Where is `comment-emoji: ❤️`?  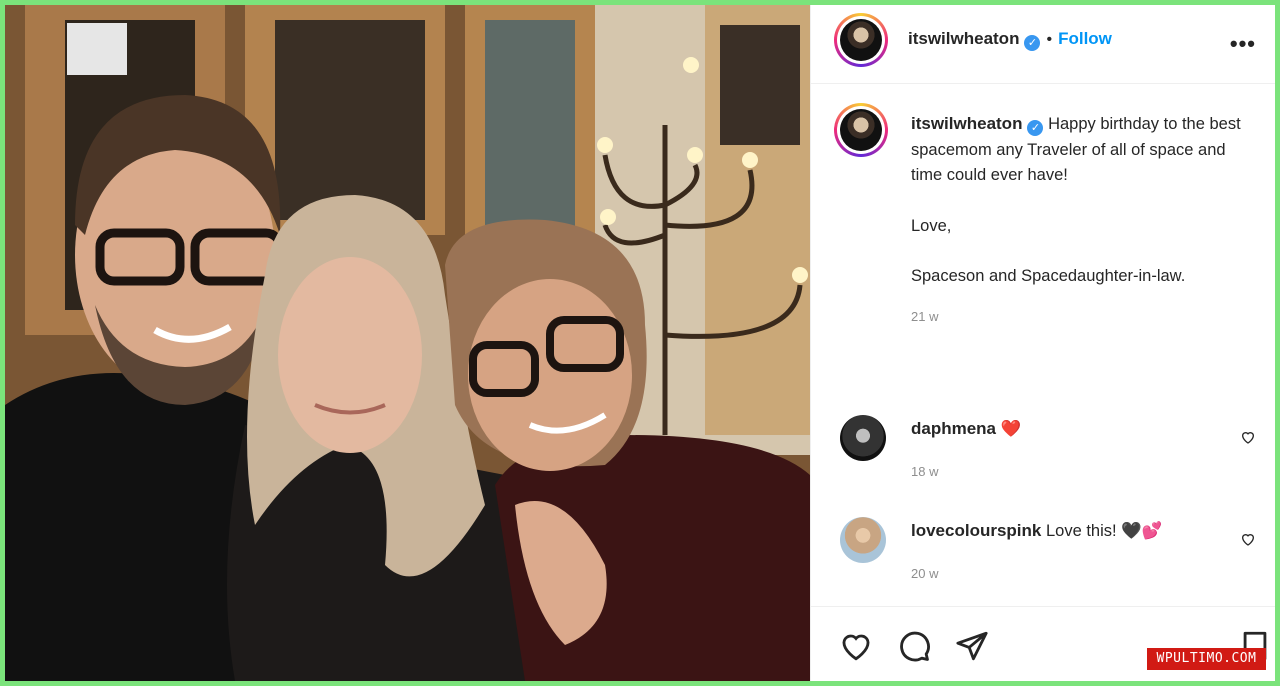
comment-emoji: ❤️ is located at coordinates (1011, 429).